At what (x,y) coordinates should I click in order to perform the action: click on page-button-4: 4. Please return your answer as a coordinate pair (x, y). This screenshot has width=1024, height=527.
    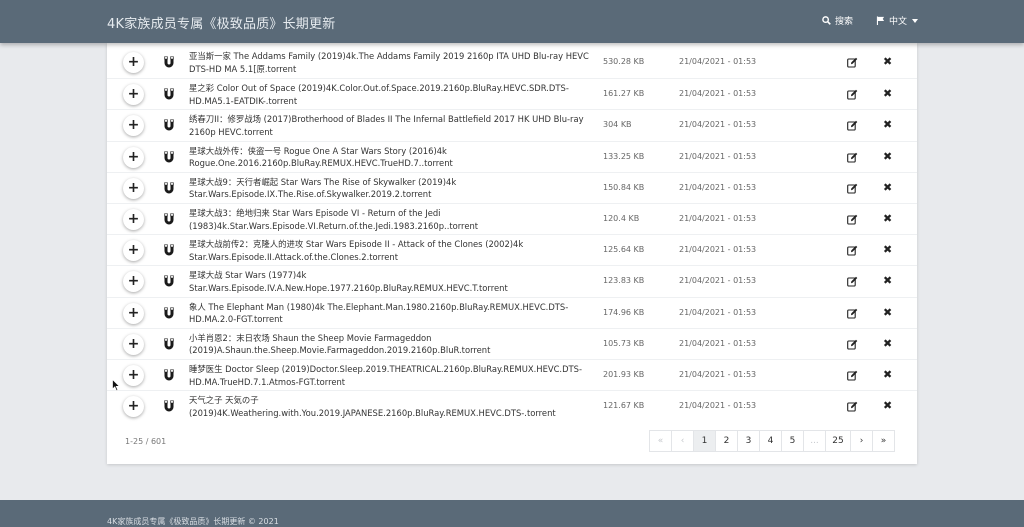
    Looking at the image, I should click on (770, 441).